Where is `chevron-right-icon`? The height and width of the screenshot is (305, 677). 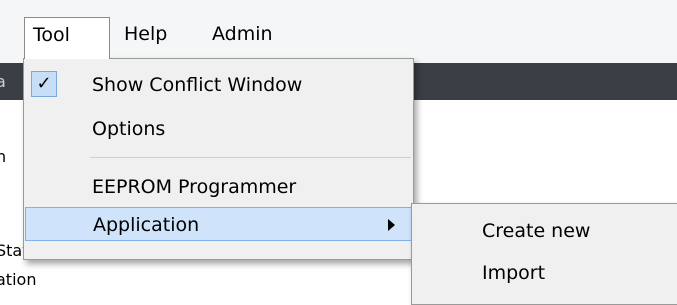
chevron-right-icon is located at coordinates (391, 225).